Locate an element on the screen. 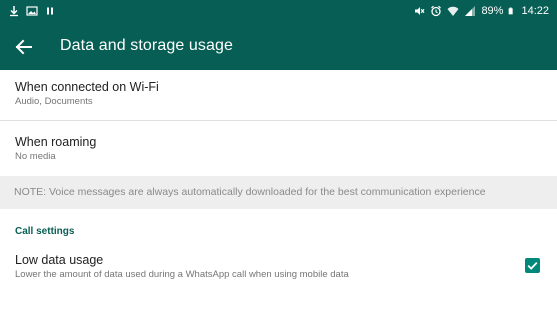  status-right-icons: 89% 14:22 is located at coordinates (481, 11).